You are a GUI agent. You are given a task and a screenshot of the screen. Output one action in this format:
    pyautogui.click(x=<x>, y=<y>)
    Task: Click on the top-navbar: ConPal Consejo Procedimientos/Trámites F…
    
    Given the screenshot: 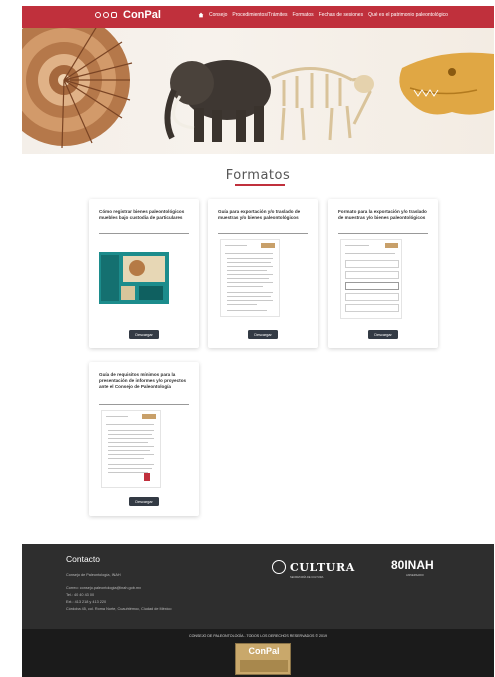 What is the action you would take?
    pyautogui.click(x=258, y=17)
    